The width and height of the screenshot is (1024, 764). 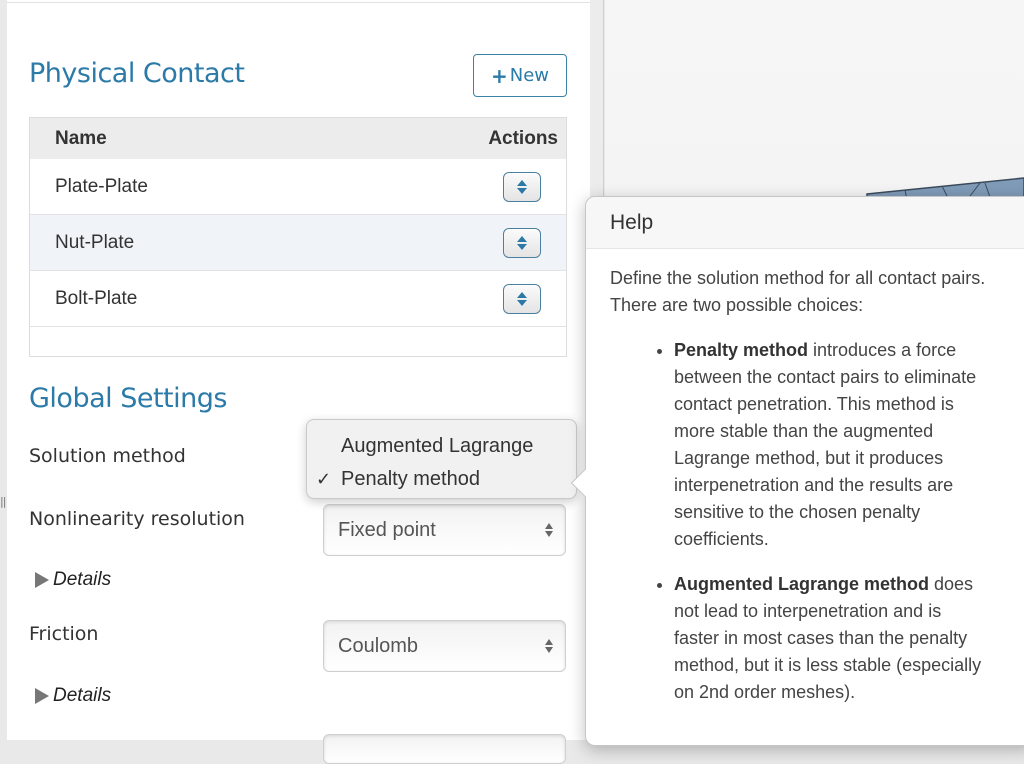 What do you see at coordinates (444, 749) in the screenshot?
I see `next-select` at bounding box center [444, 749].